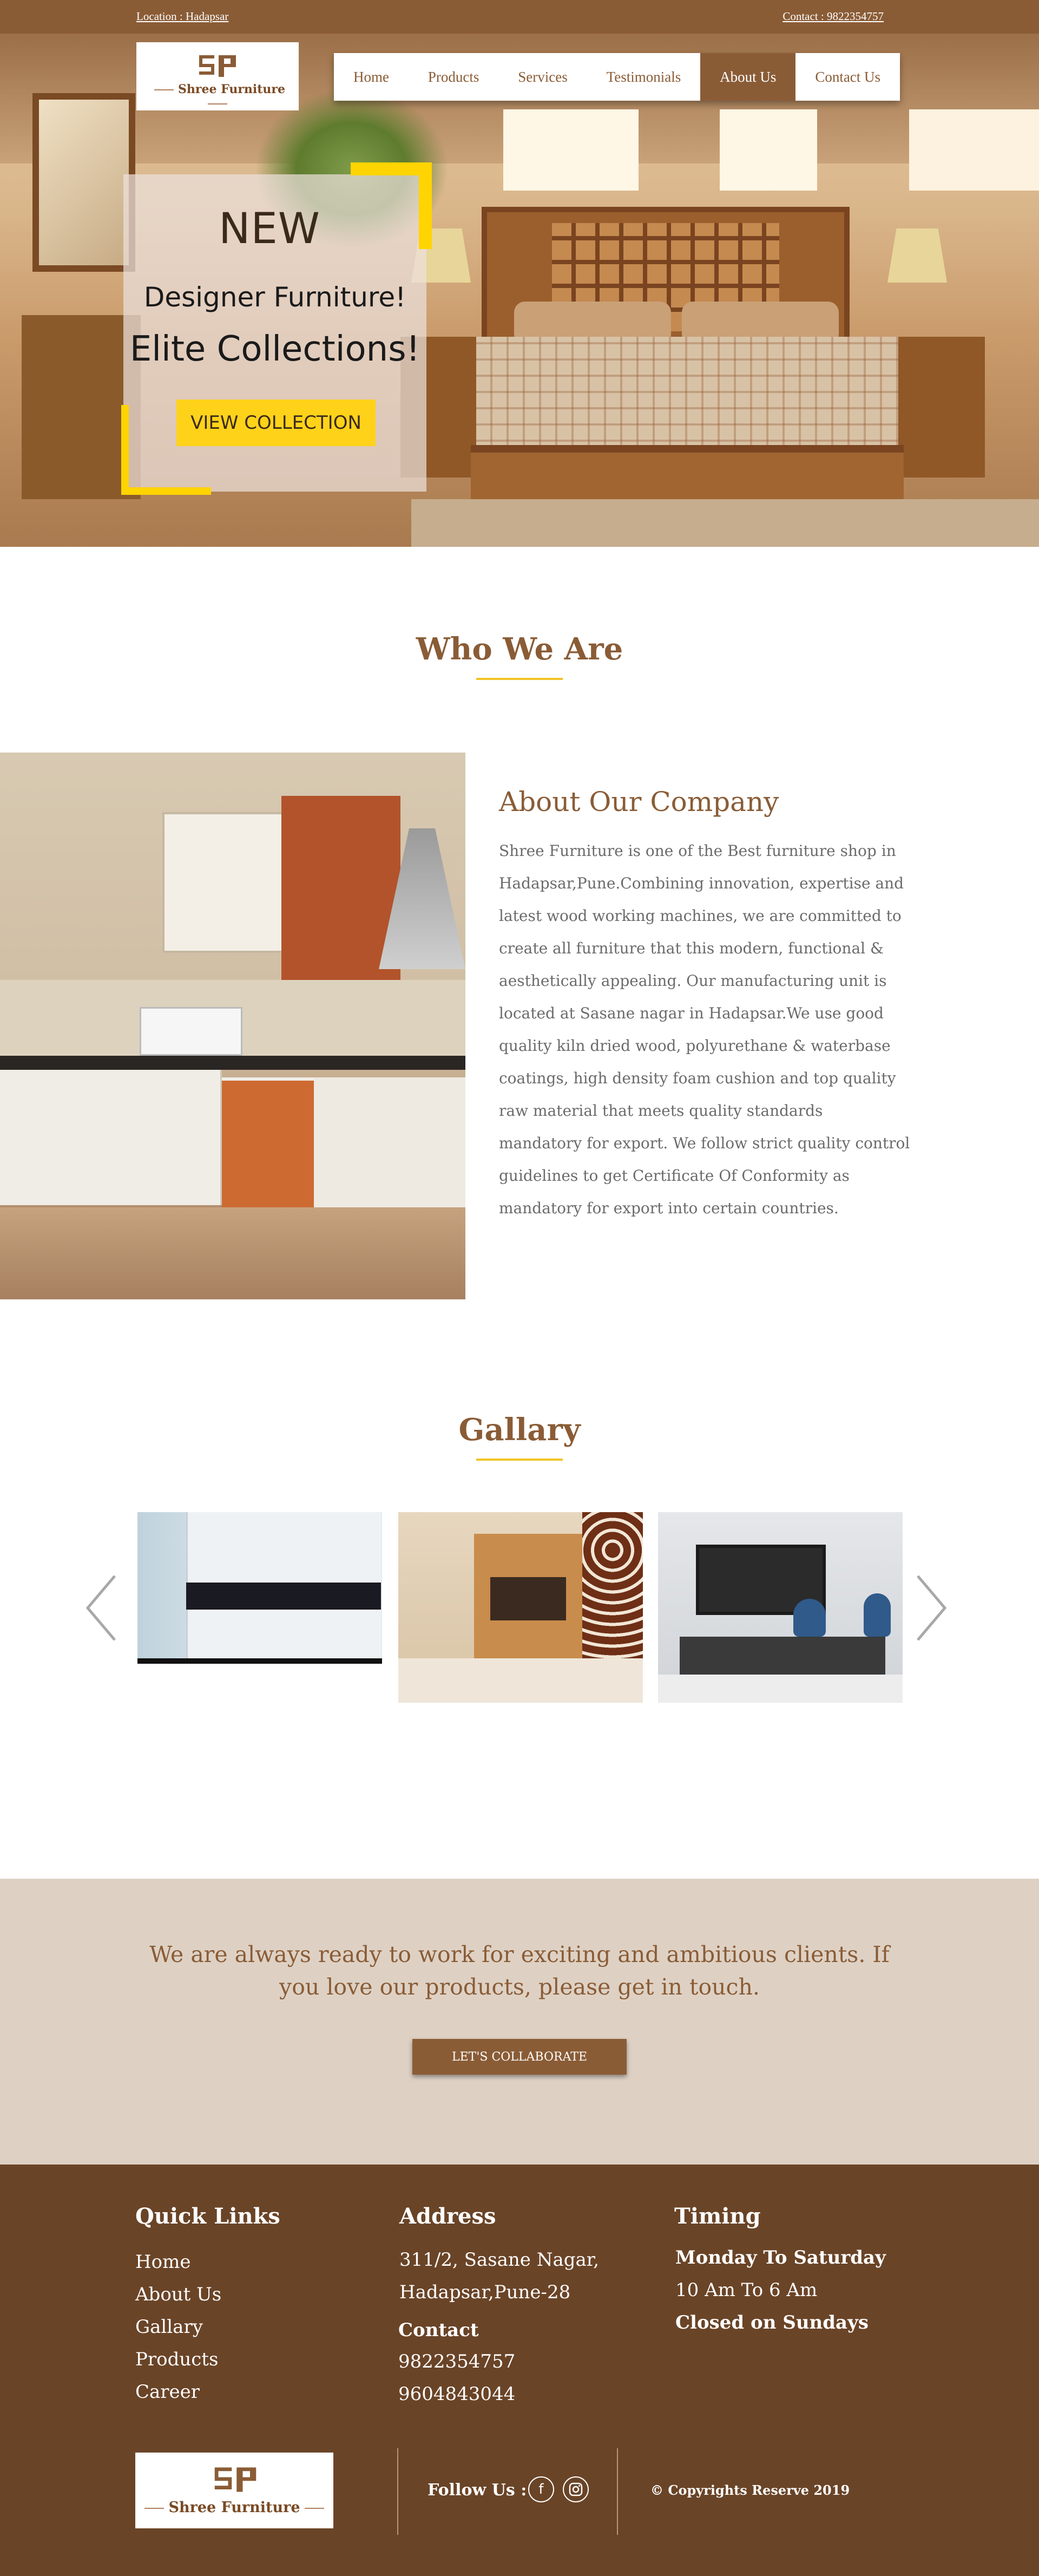  What do you see at coordinates (276, 423) in the screenshot?
I see `view-collection-button: VIEW COLLECTION` at bounding box center [276, 423].